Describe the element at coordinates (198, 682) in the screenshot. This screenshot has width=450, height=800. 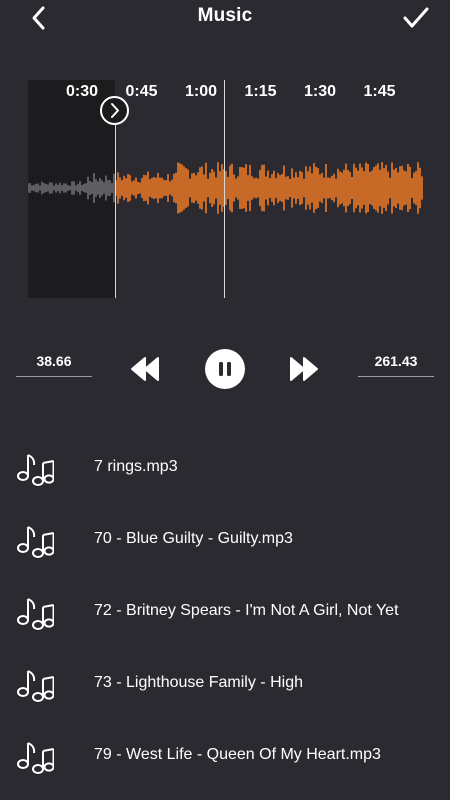
I see `song-name: 73 - Lighthouse Family - High` at that location.